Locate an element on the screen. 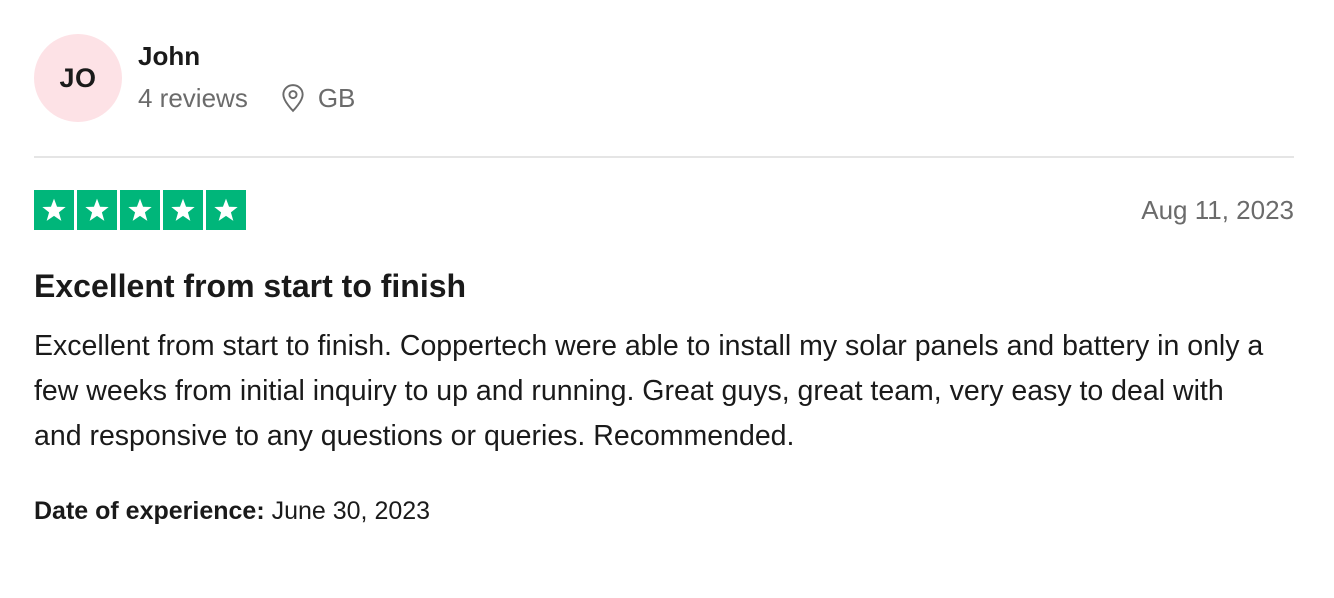 This screenshot has height=598, width=1334. avatar-initials: JO is located at coordinates (78, 77).